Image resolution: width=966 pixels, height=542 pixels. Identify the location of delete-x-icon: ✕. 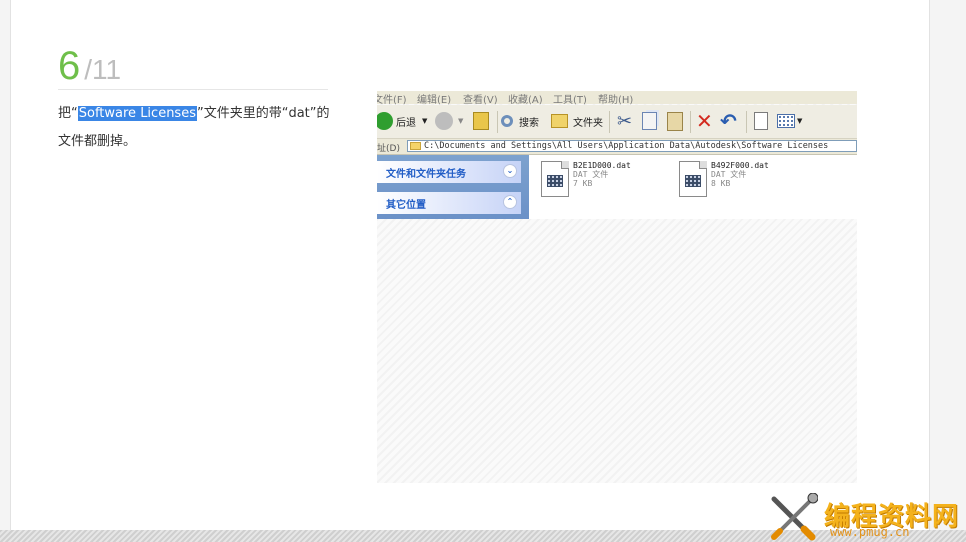
(704, 121).